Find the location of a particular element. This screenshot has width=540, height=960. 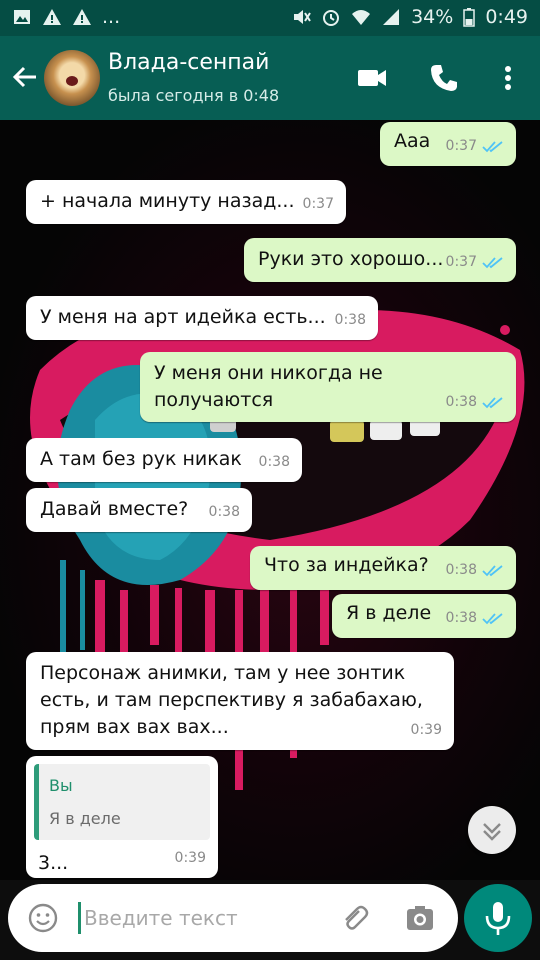

signal-icon is located at coordinates (391, 17).